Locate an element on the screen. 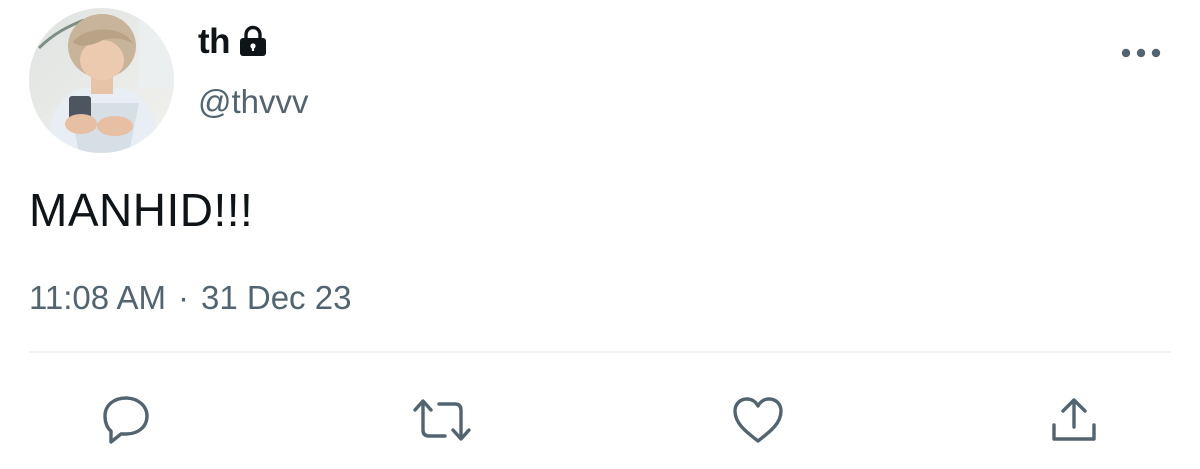 This screenshot has height=469, width=1200. author-handle: @thvvv is located at coordinates (253, 102).